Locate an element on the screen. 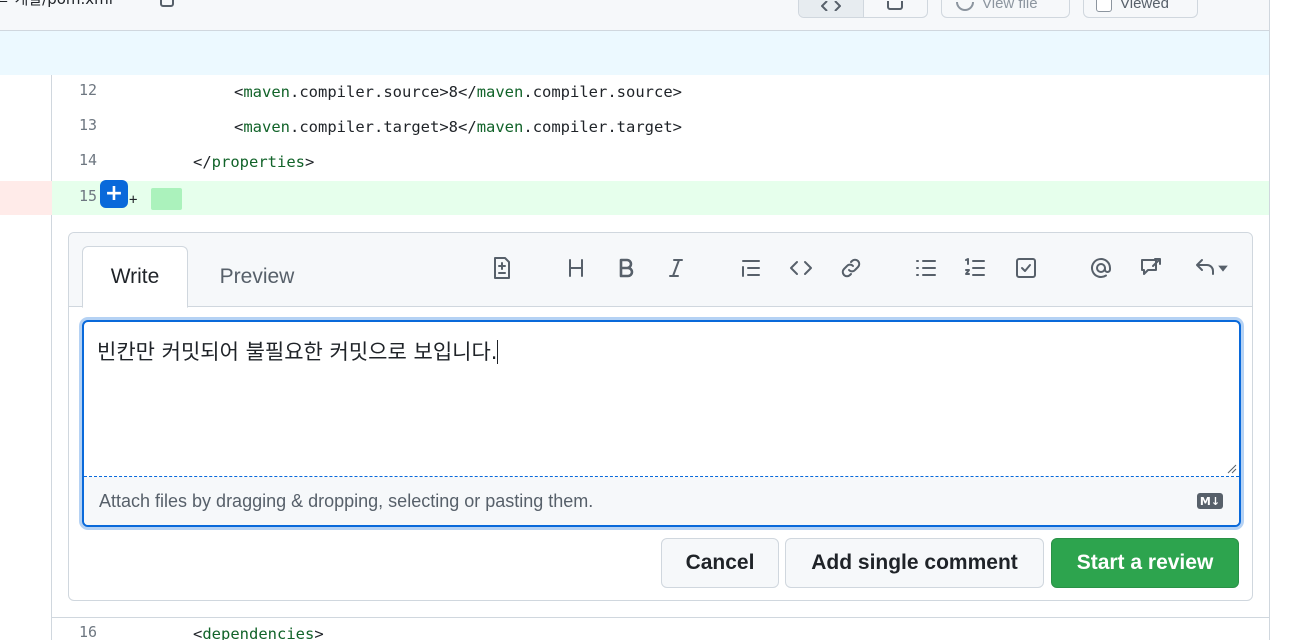  file-path: ㄷ 개발/pom.xml is located at coordinates (56, 4).